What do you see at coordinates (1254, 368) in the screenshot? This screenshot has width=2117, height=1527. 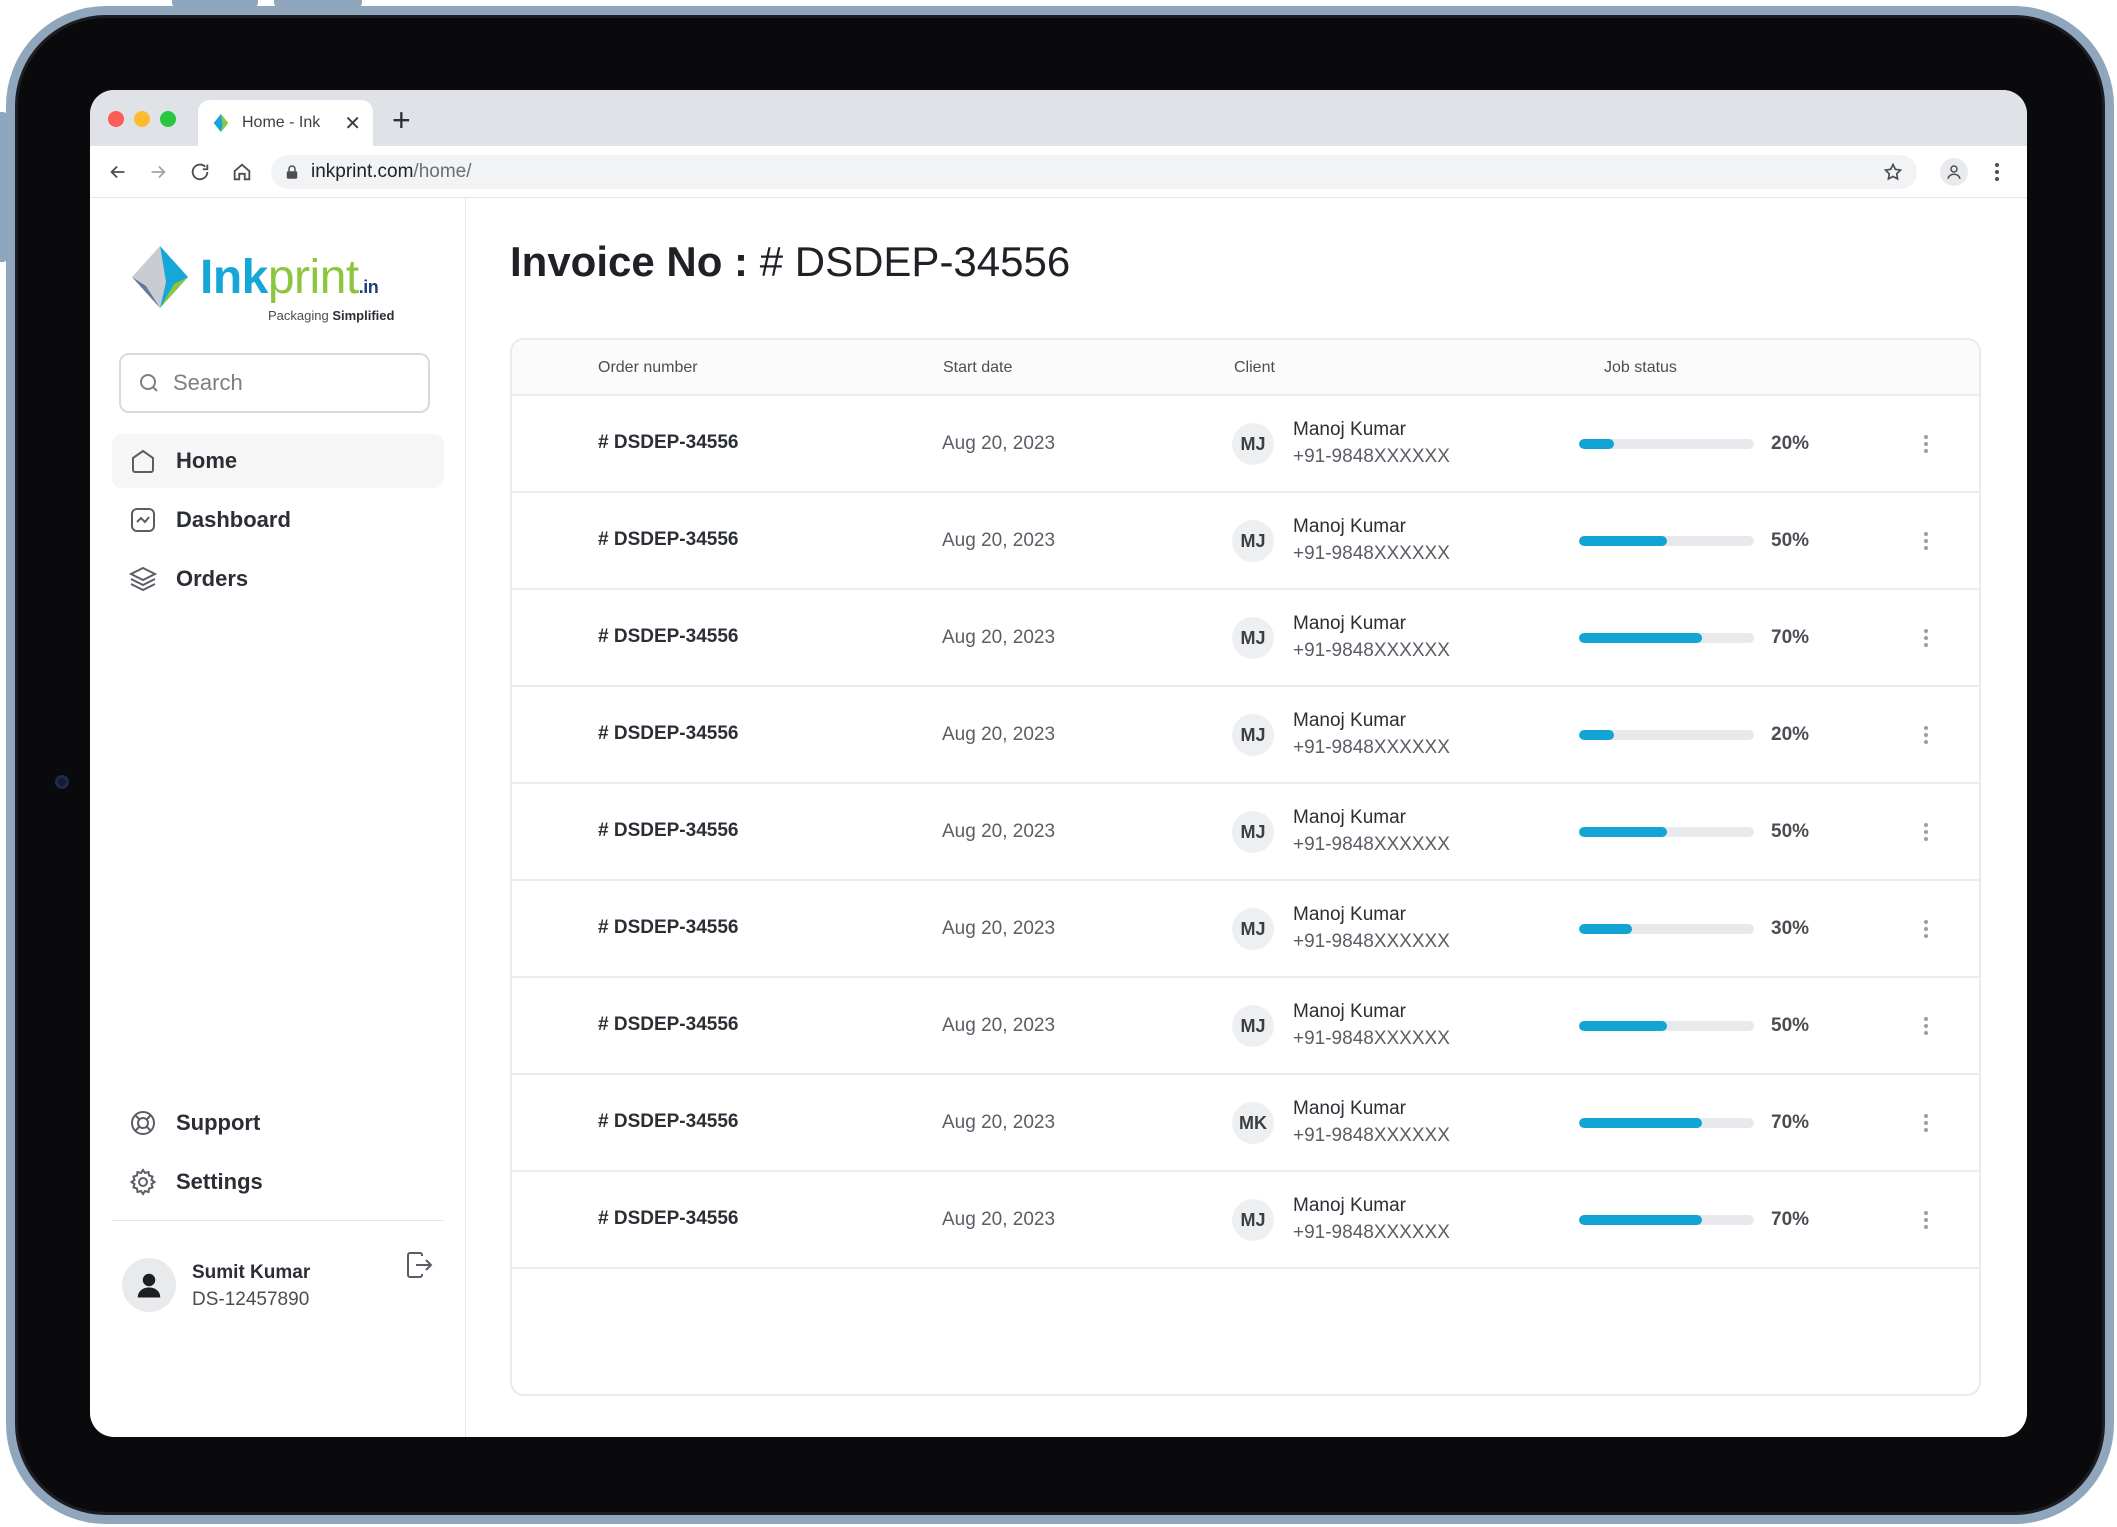 I see `column-header-client: Client` at bounding box center [1254, 368].